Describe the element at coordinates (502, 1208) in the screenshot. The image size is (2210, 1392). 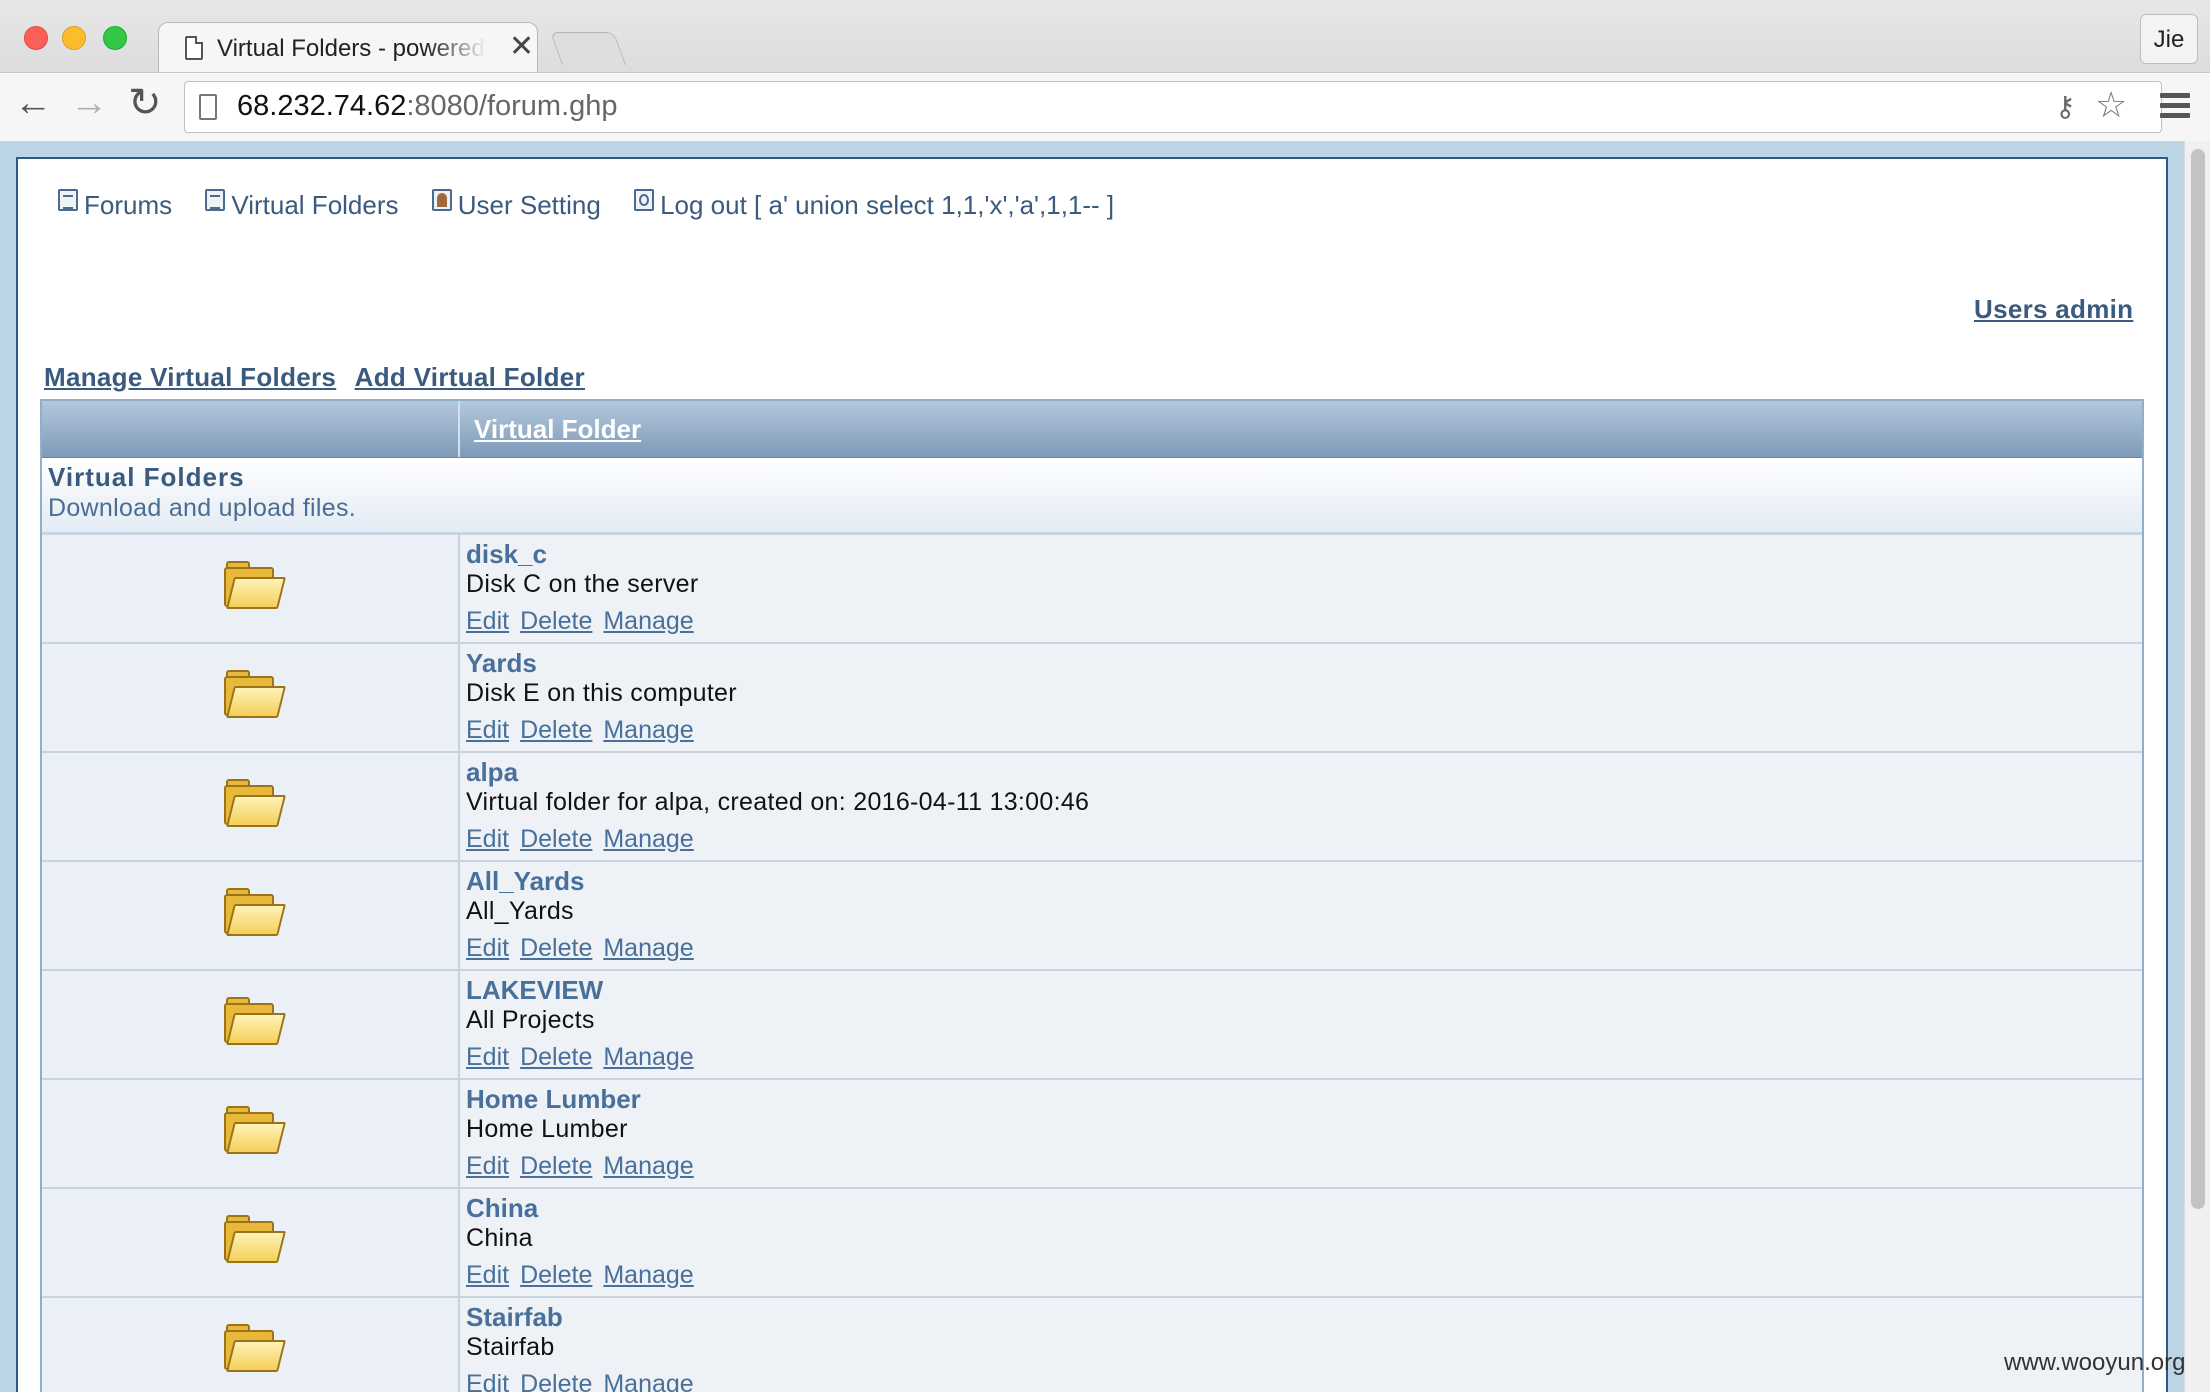
I see `folder-name: China` at that location.